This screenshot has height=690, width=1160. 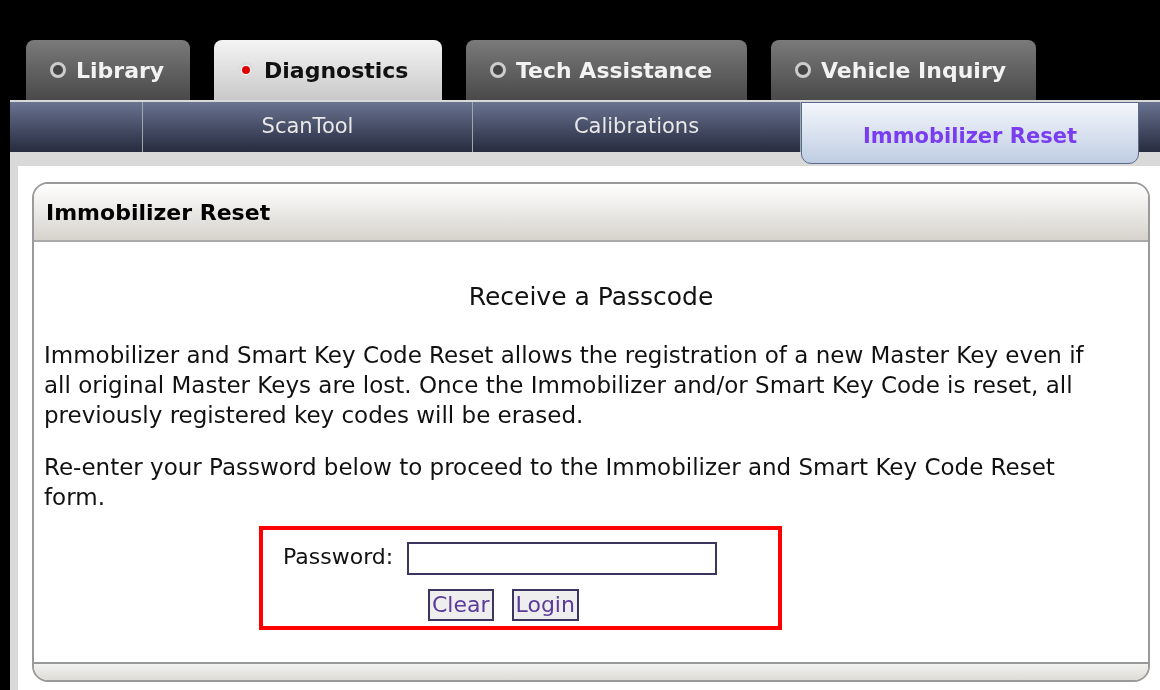 I want to click on main-tab: Library, so click(x=108, y=70).